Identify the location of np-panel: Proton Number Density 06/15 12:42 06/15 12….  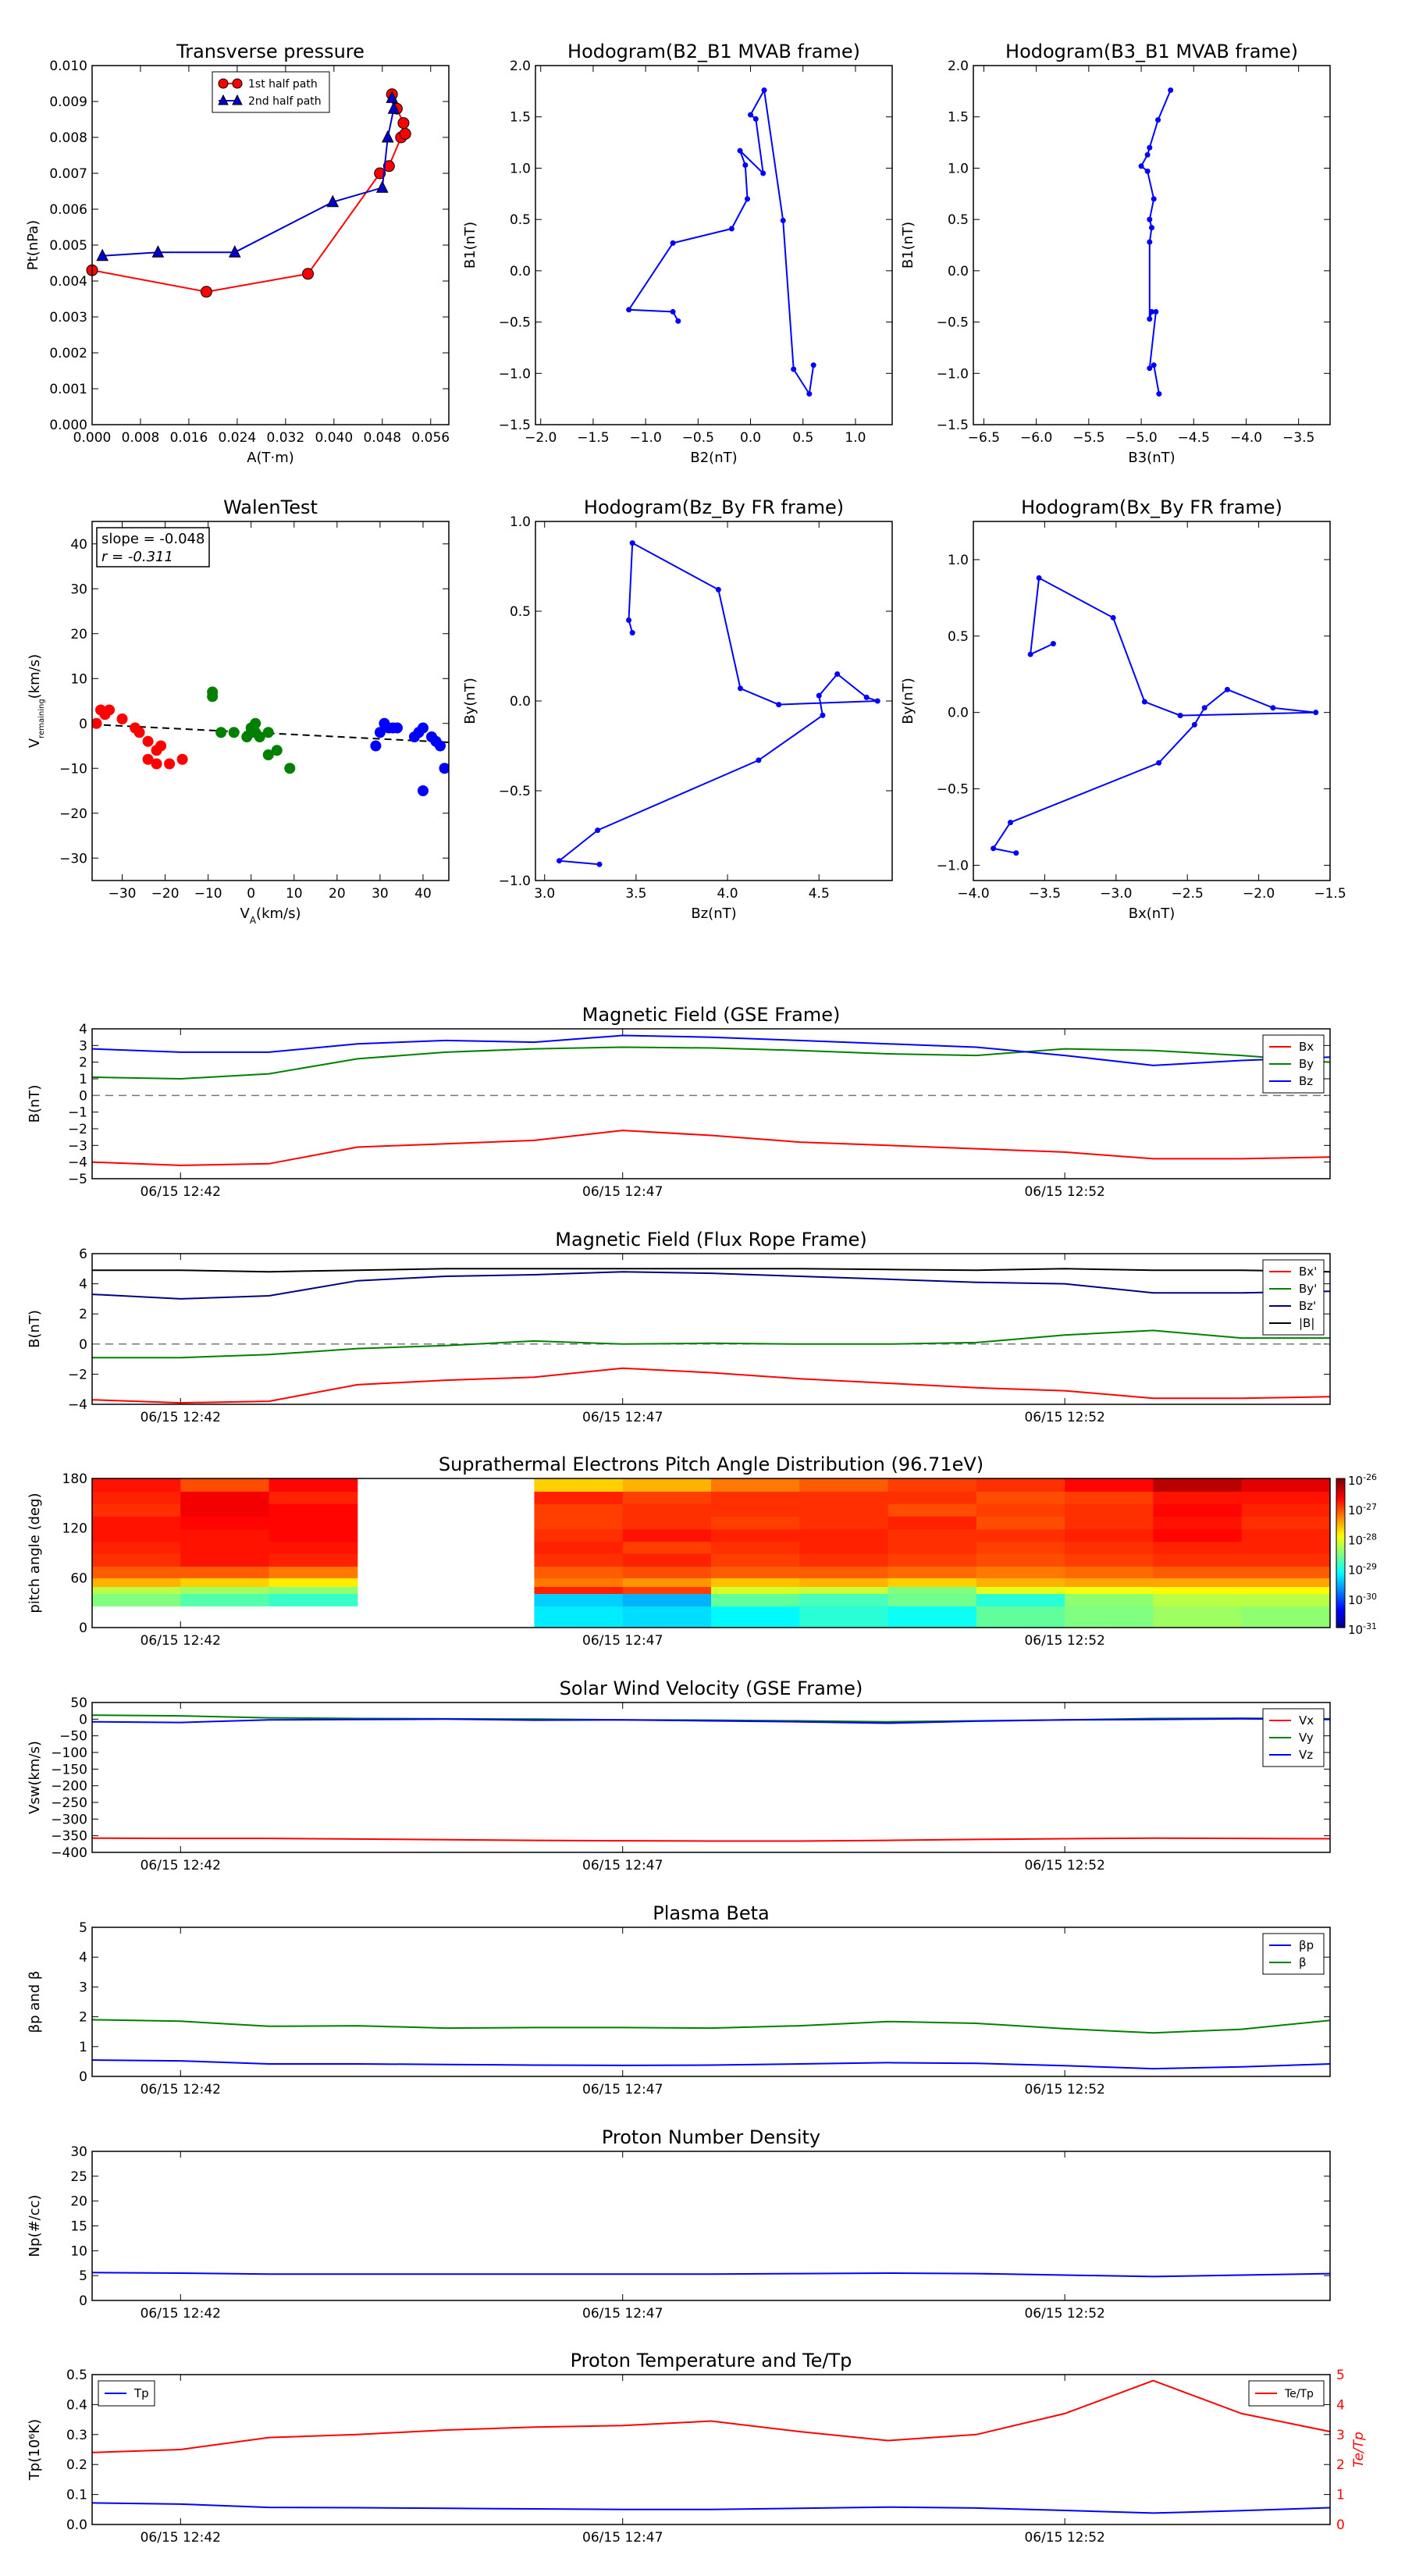
(679, 2224).